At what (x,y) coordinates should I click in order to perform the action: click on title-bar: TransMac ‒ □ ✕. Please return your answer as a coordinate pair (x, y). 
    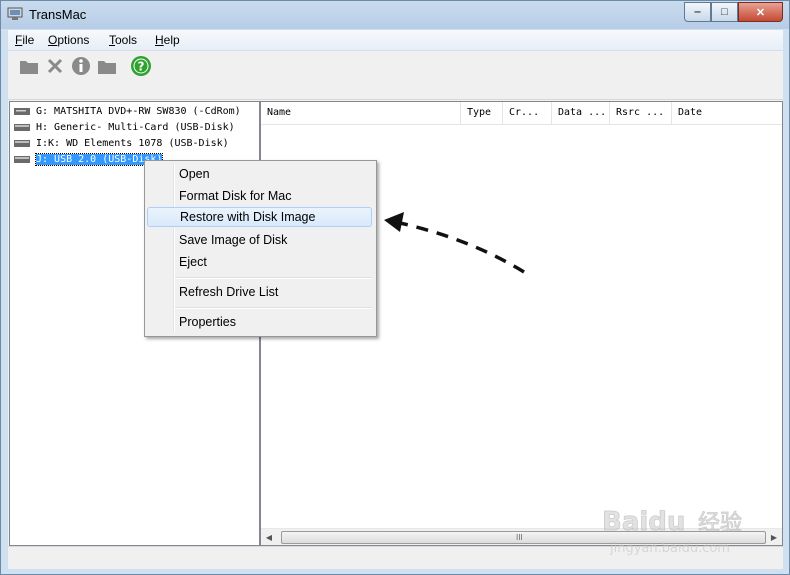
    Looking at the image, I should click on (395, 15).